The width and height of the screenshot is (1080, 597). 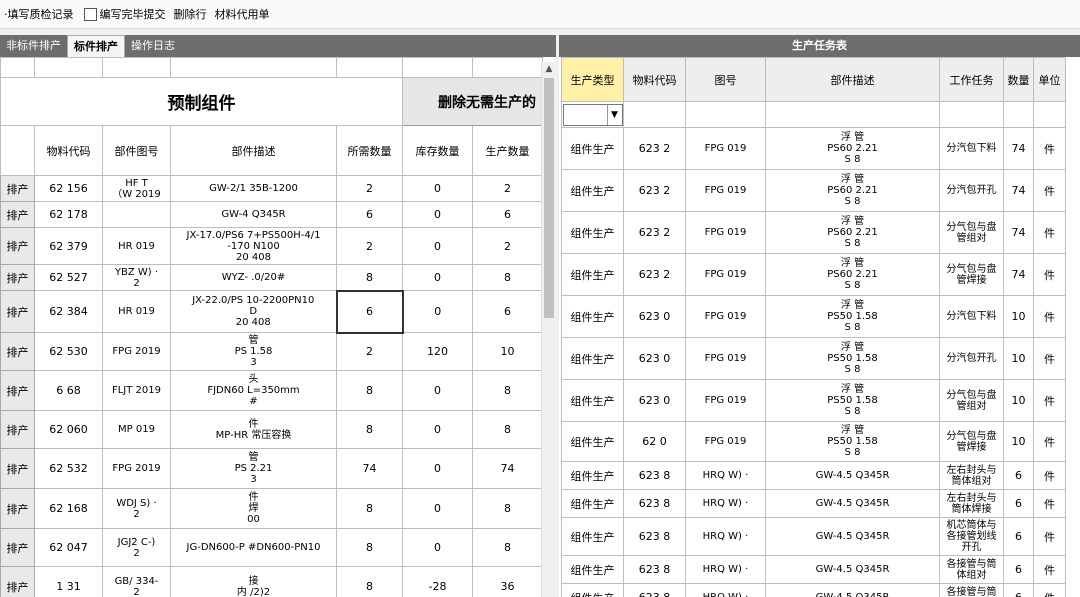 What do you see at coordinates (472, 101) in the screenshot?
I see `delete-unneeded-button: 删除无需生产的` at bounding box center [472, 101].